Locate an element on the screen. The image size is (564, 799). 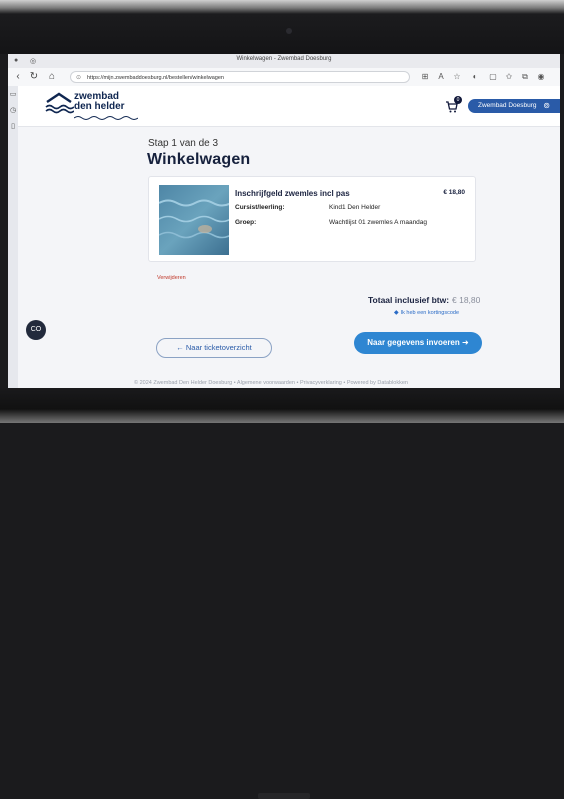
collections-icon: ⧉ is located at coordinates (525, 77).